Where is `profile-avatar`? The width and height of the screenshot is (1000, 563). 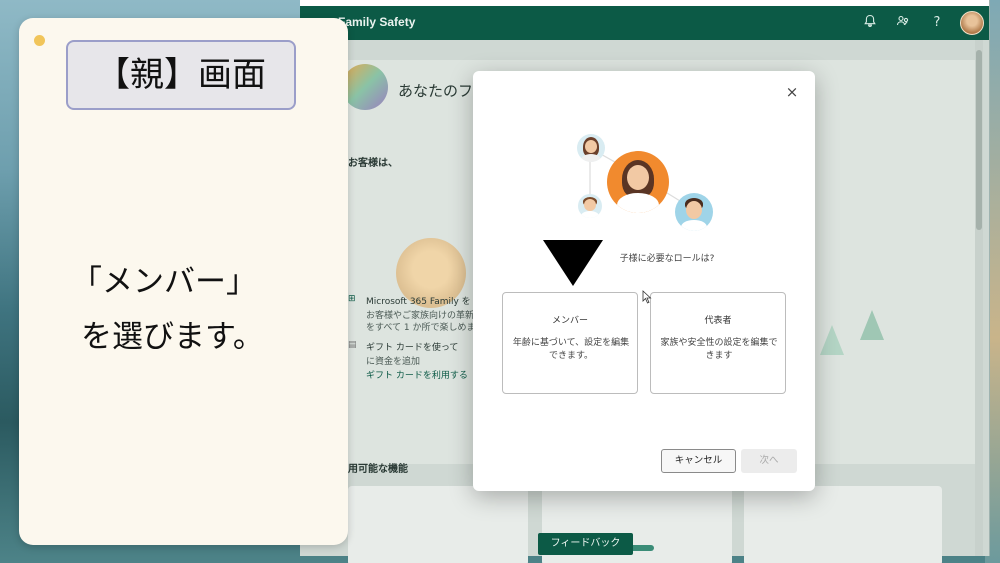 profile-avatar is located at coordinates (972, 23).